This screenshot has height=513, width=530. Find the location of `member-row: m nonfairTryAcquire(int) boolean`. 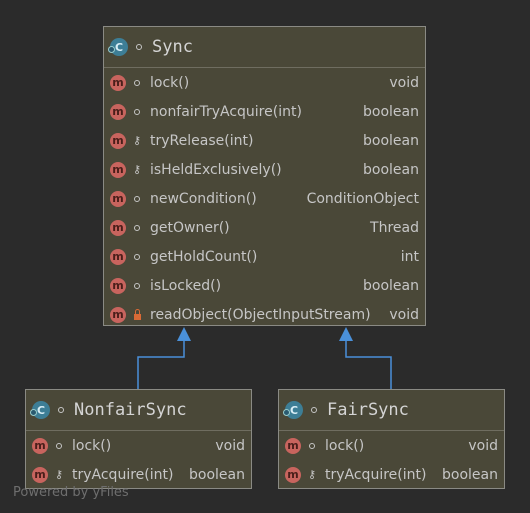

member-row: m nonfairTryAcquire(int) boolean is located at coordinates (264, 111).